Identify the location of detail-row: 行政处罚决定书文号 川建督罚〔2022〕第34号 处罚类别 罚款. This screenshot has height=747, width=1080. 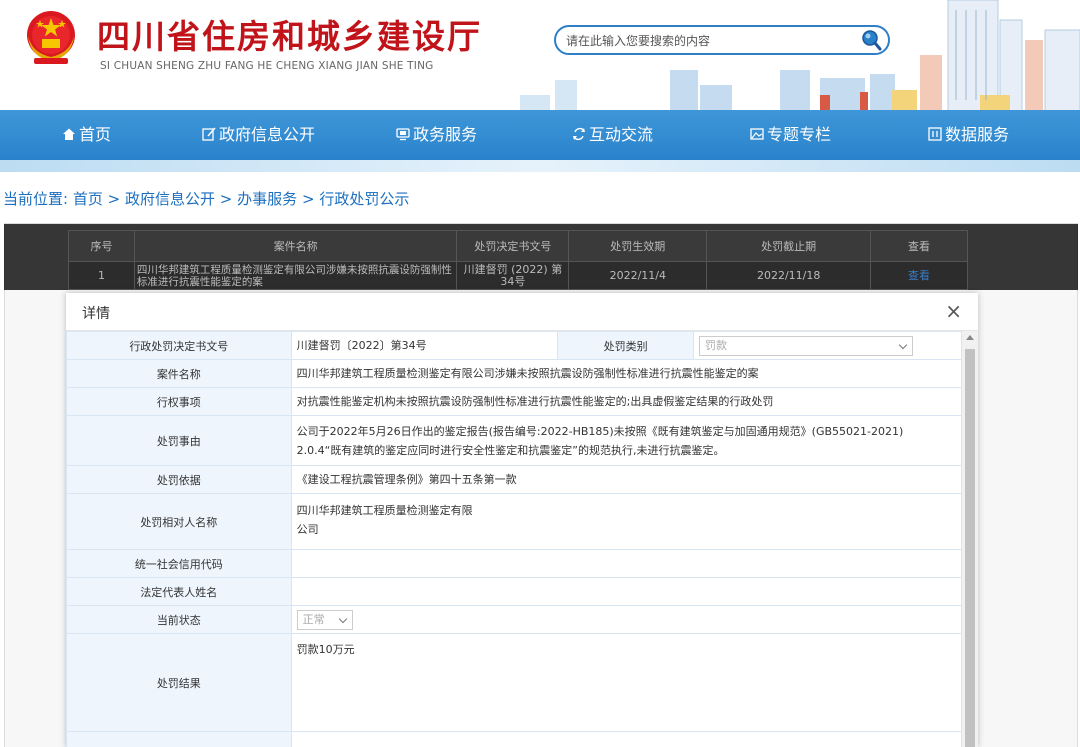
(514, 345).